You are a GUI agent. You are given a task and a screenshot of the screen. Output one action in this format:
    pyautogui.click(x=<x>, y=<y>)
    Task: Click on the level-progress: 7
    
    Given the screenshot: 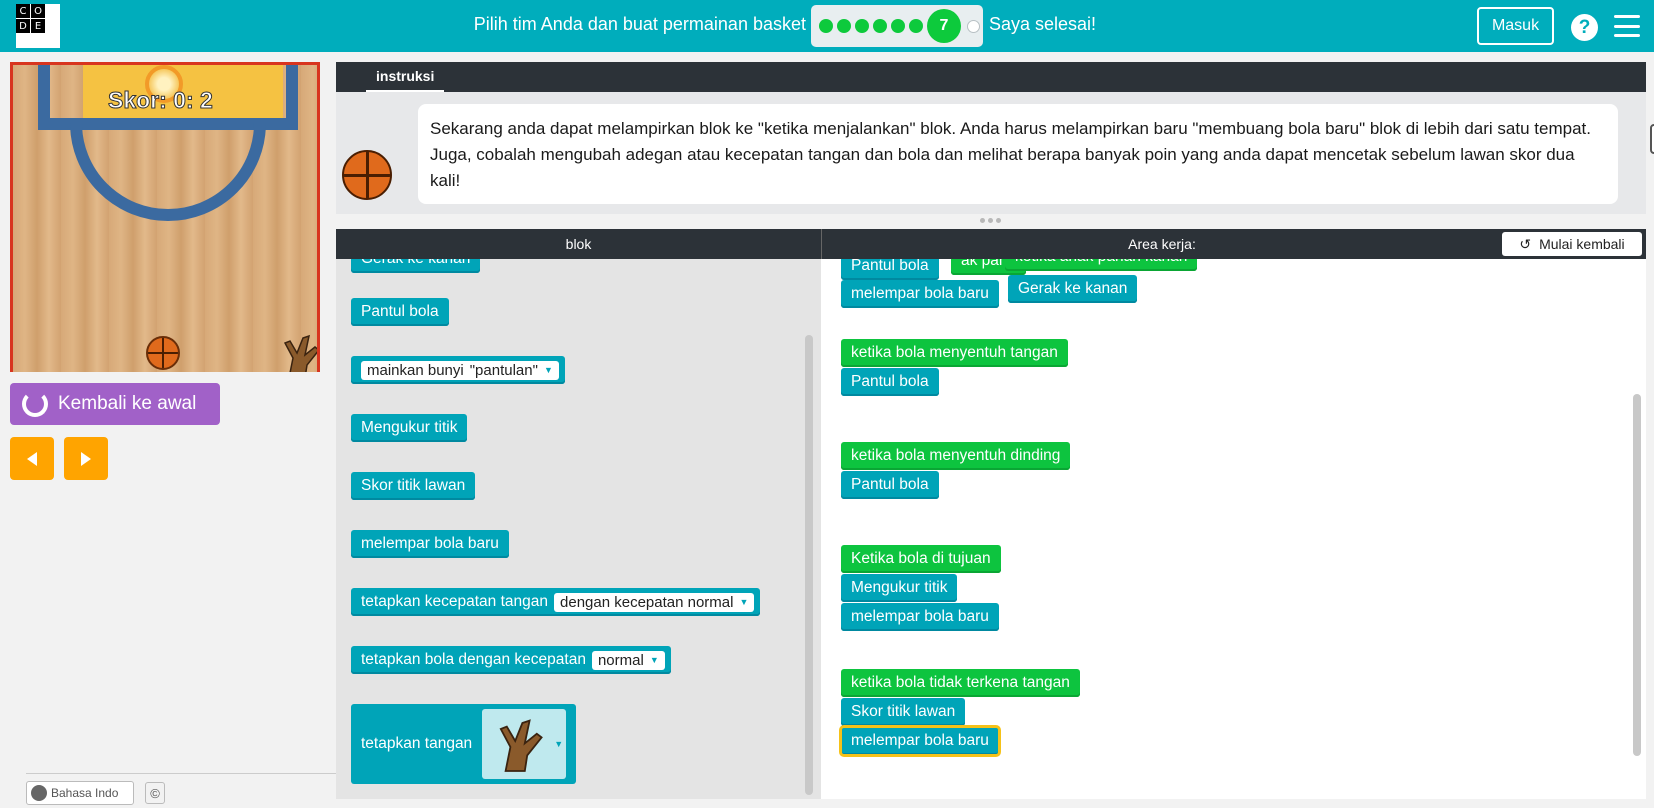 What is the action you would take?
    pyautogui.click(x=897, y=26)
    